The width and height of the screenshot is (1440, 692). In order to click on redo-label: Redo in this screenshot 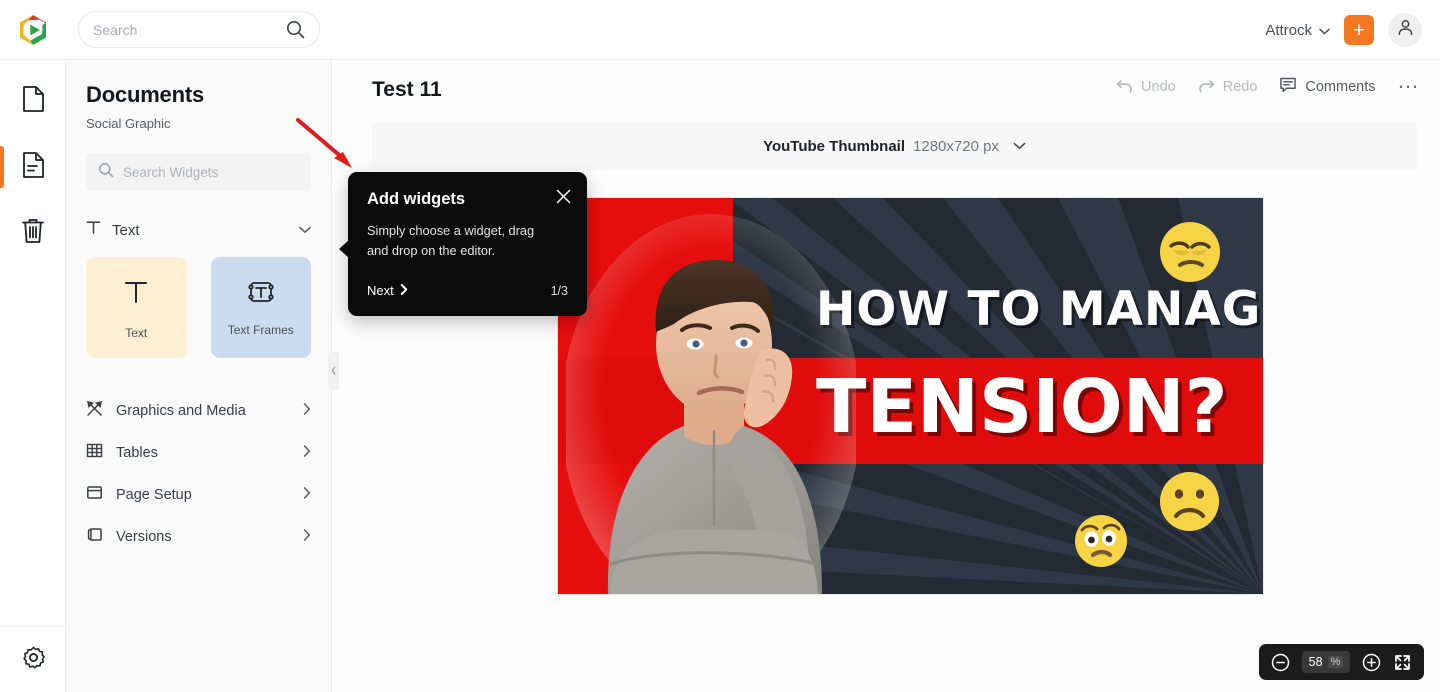, I will do `click(1240, 87)`.